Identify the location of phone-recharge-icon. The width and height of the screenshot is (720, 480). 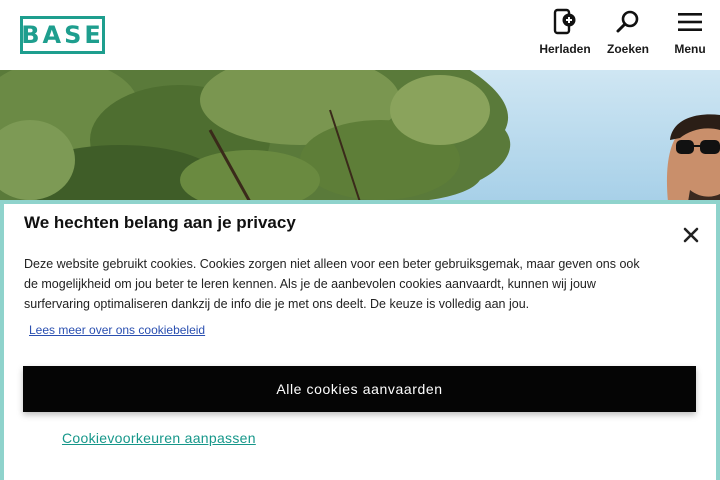
(565, 22).